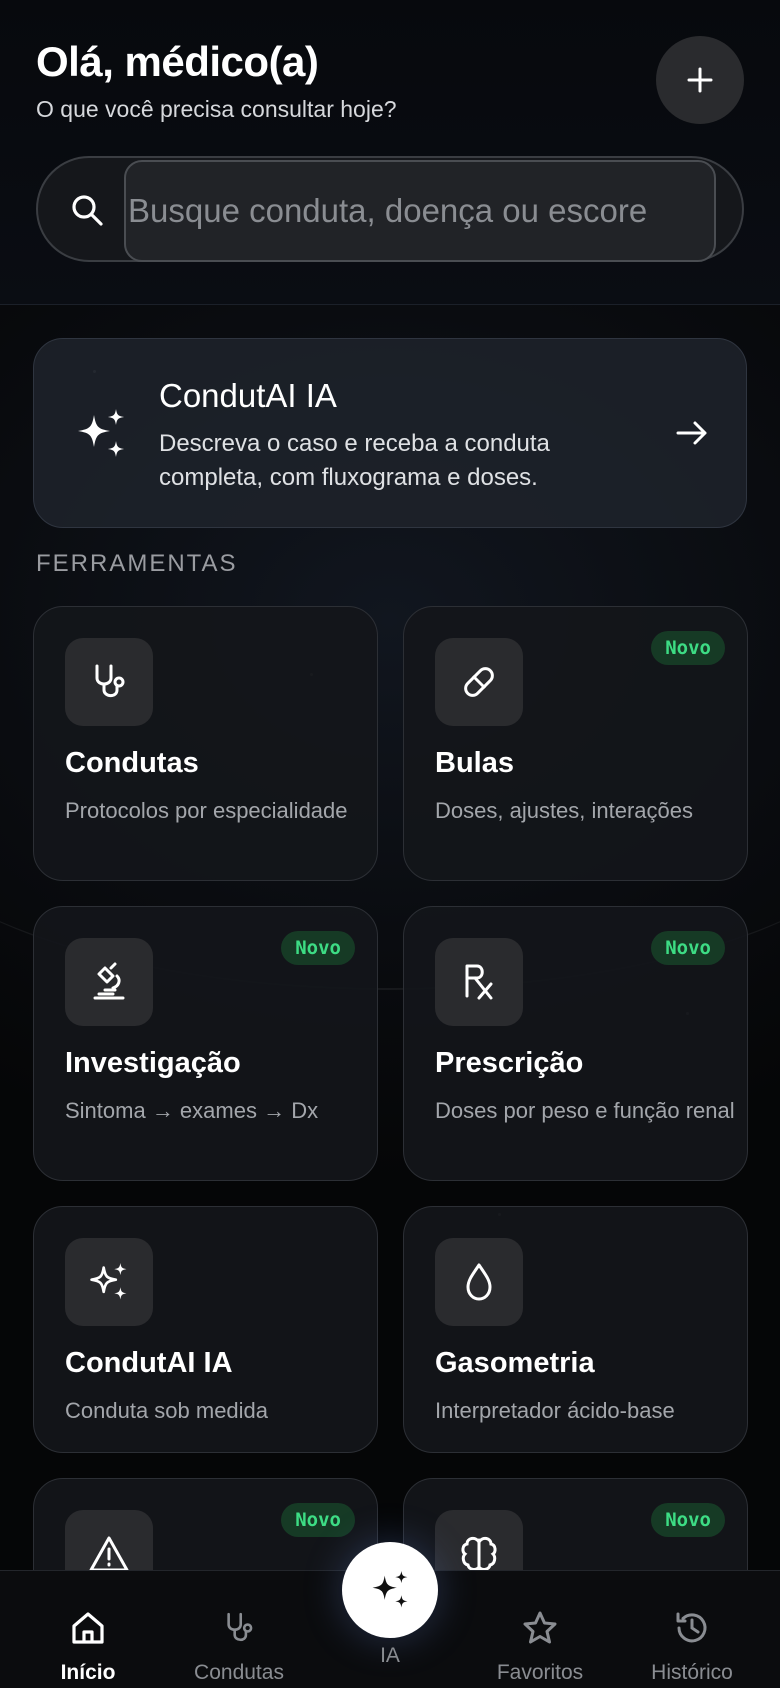  Describe the element at coordinates (585, 1110) in the screenshot. I see `tool-description: Doses por peso e função renal` at that location.